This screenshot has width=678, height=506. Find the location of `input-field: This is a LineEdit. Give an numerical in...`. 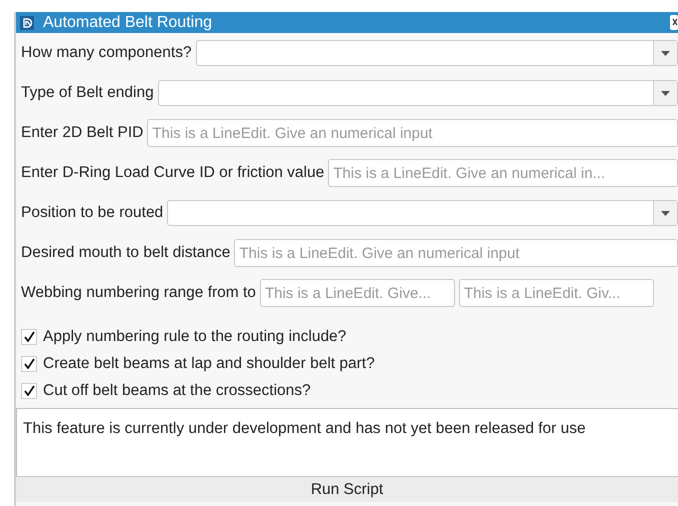

input-field: This is a LineEdit. Give an numerical in... is located at coordinates (503, 173).